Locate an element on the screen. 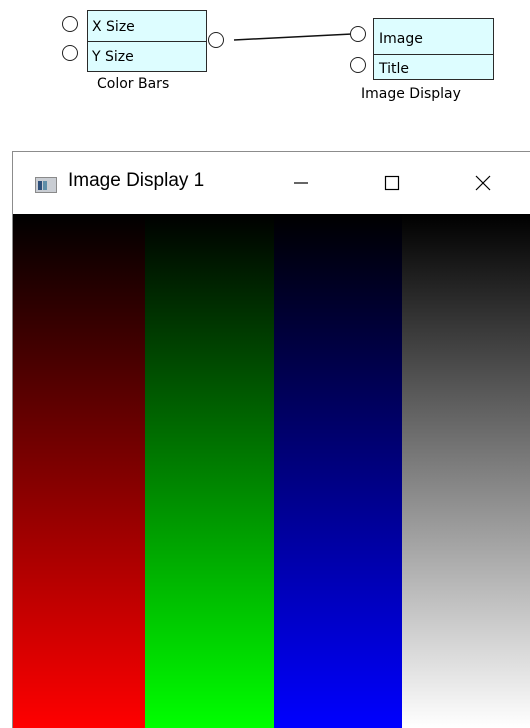  maximize-icon is located at coordinates (392, 183).